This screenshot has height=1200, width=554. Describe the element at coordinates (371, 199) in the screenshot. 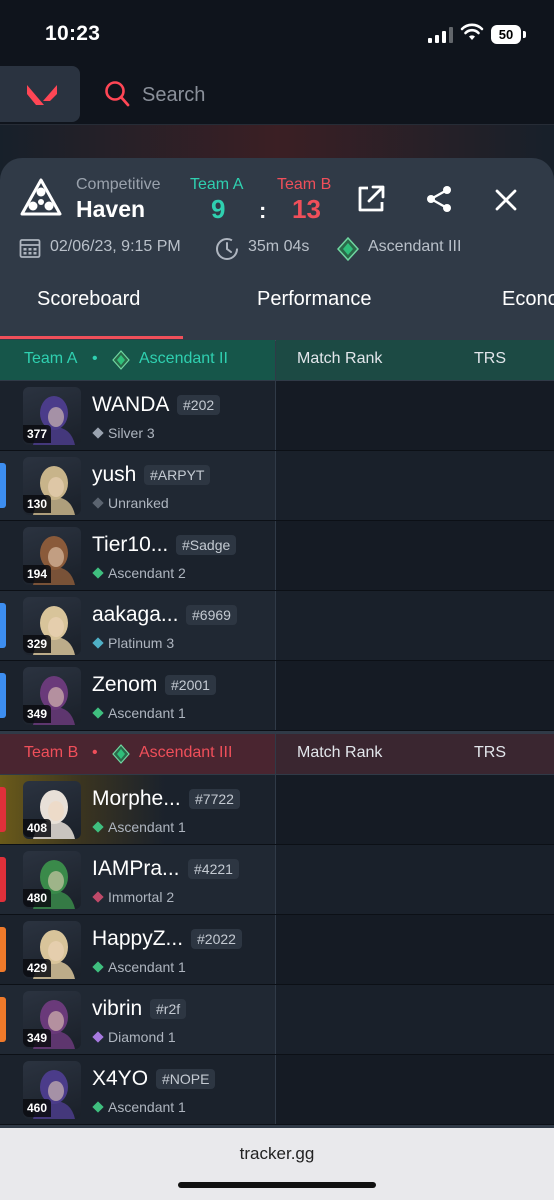

I see `open-external-icon` at that location.